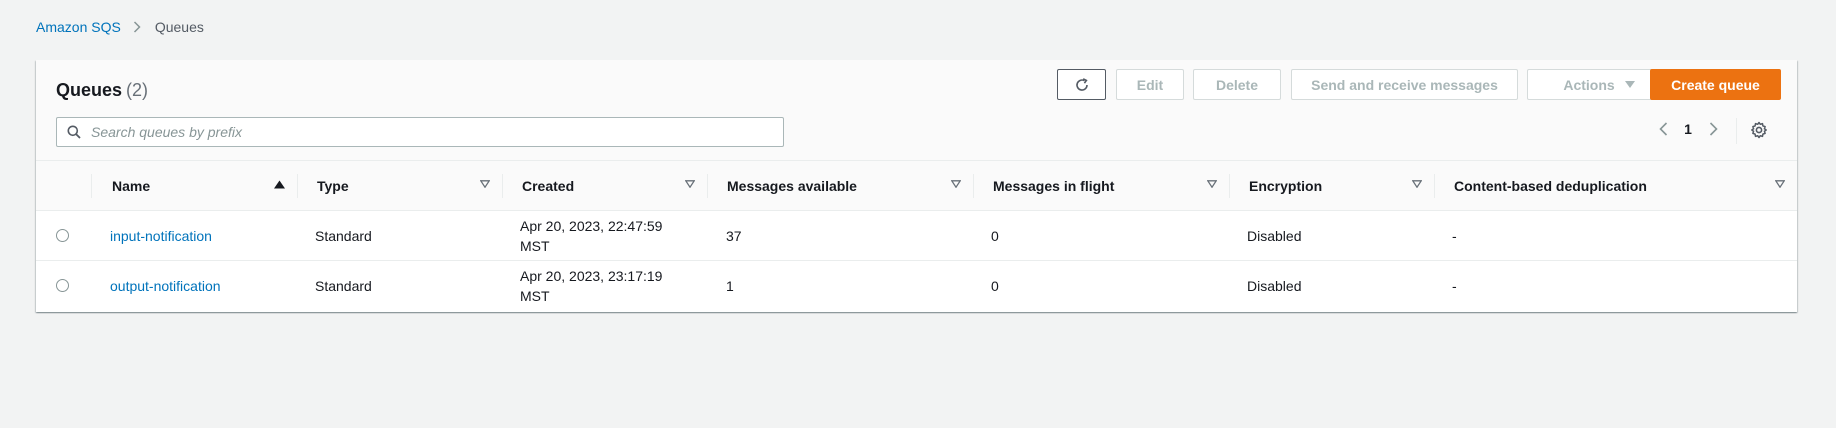  Describe the element at coordinates (1286, 186) in the screenshot. I see `column-header-encryption-label: Encryption` at that location.